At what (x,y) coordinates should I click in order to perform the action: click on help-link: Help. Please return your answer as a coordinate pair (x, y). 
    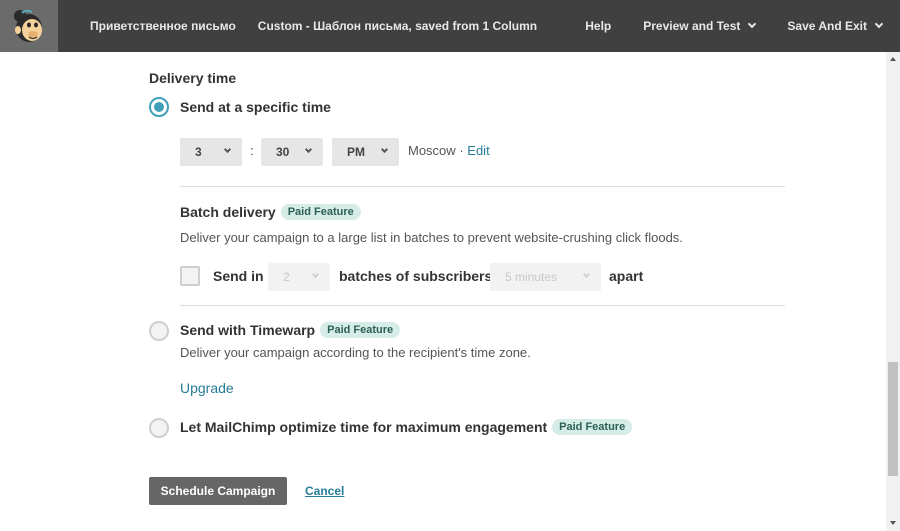
    Looking at the image, I should click on (598, 26).